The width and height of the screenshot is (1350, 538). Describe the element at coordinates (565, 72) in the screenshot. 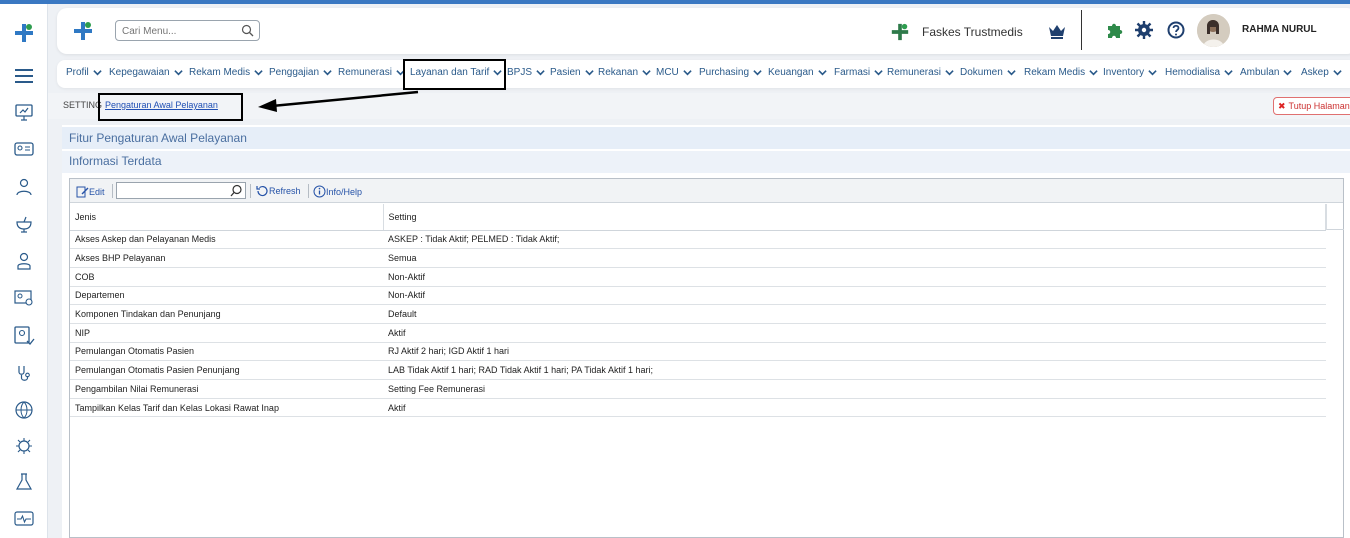

I see `menu-label: Pasien` at that location.